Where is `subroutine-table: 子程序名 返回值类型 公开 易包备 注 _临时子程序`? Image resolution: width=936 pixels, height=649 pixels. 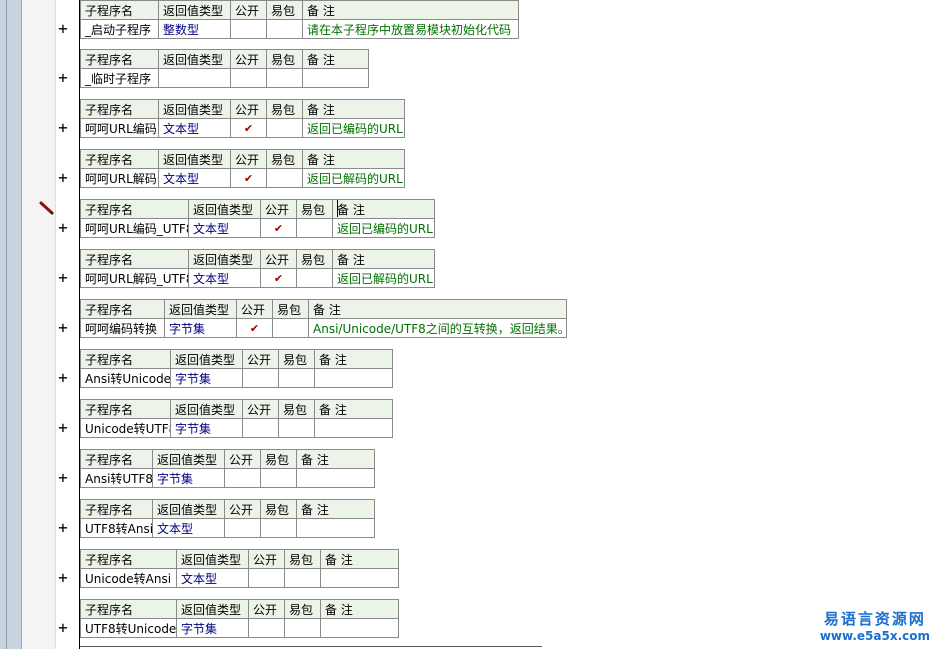
subroutine-table: 子程序名 返回值类型 公开 易包备 注 _临时子程序 is located at coordinates (224, 68).